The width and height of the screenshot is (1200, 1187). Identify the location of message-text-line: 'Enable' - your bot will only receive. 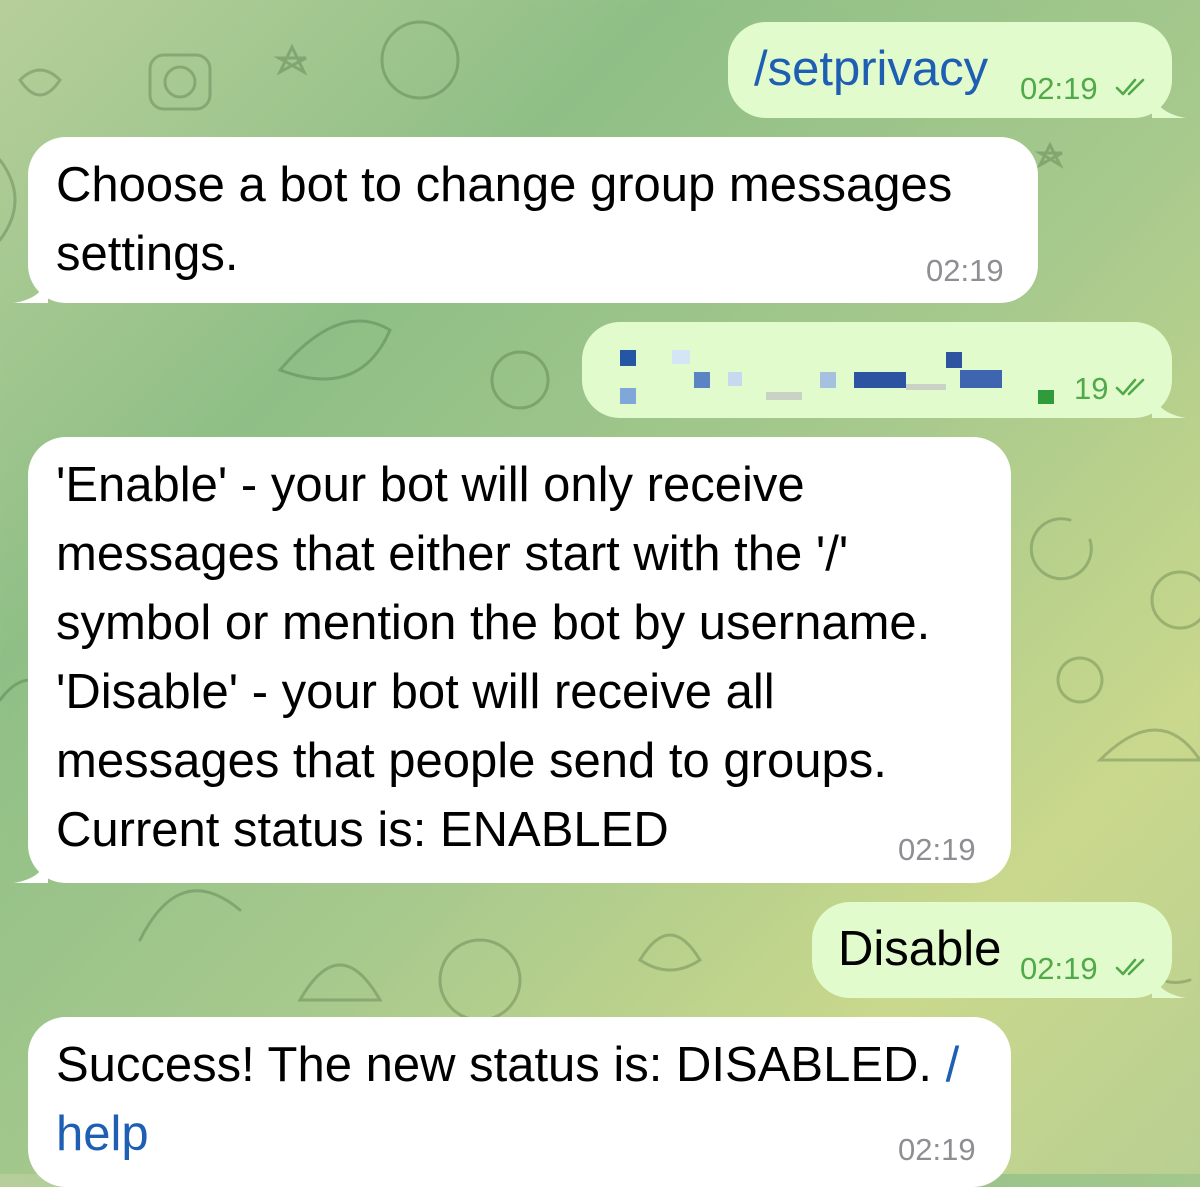
(430, 485).